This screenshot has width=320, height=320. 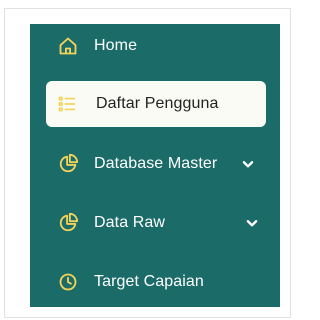 What do you see at coordinates (67, 104) in the screenshot?
I see `list-icon` at bounding box center [67, 104].